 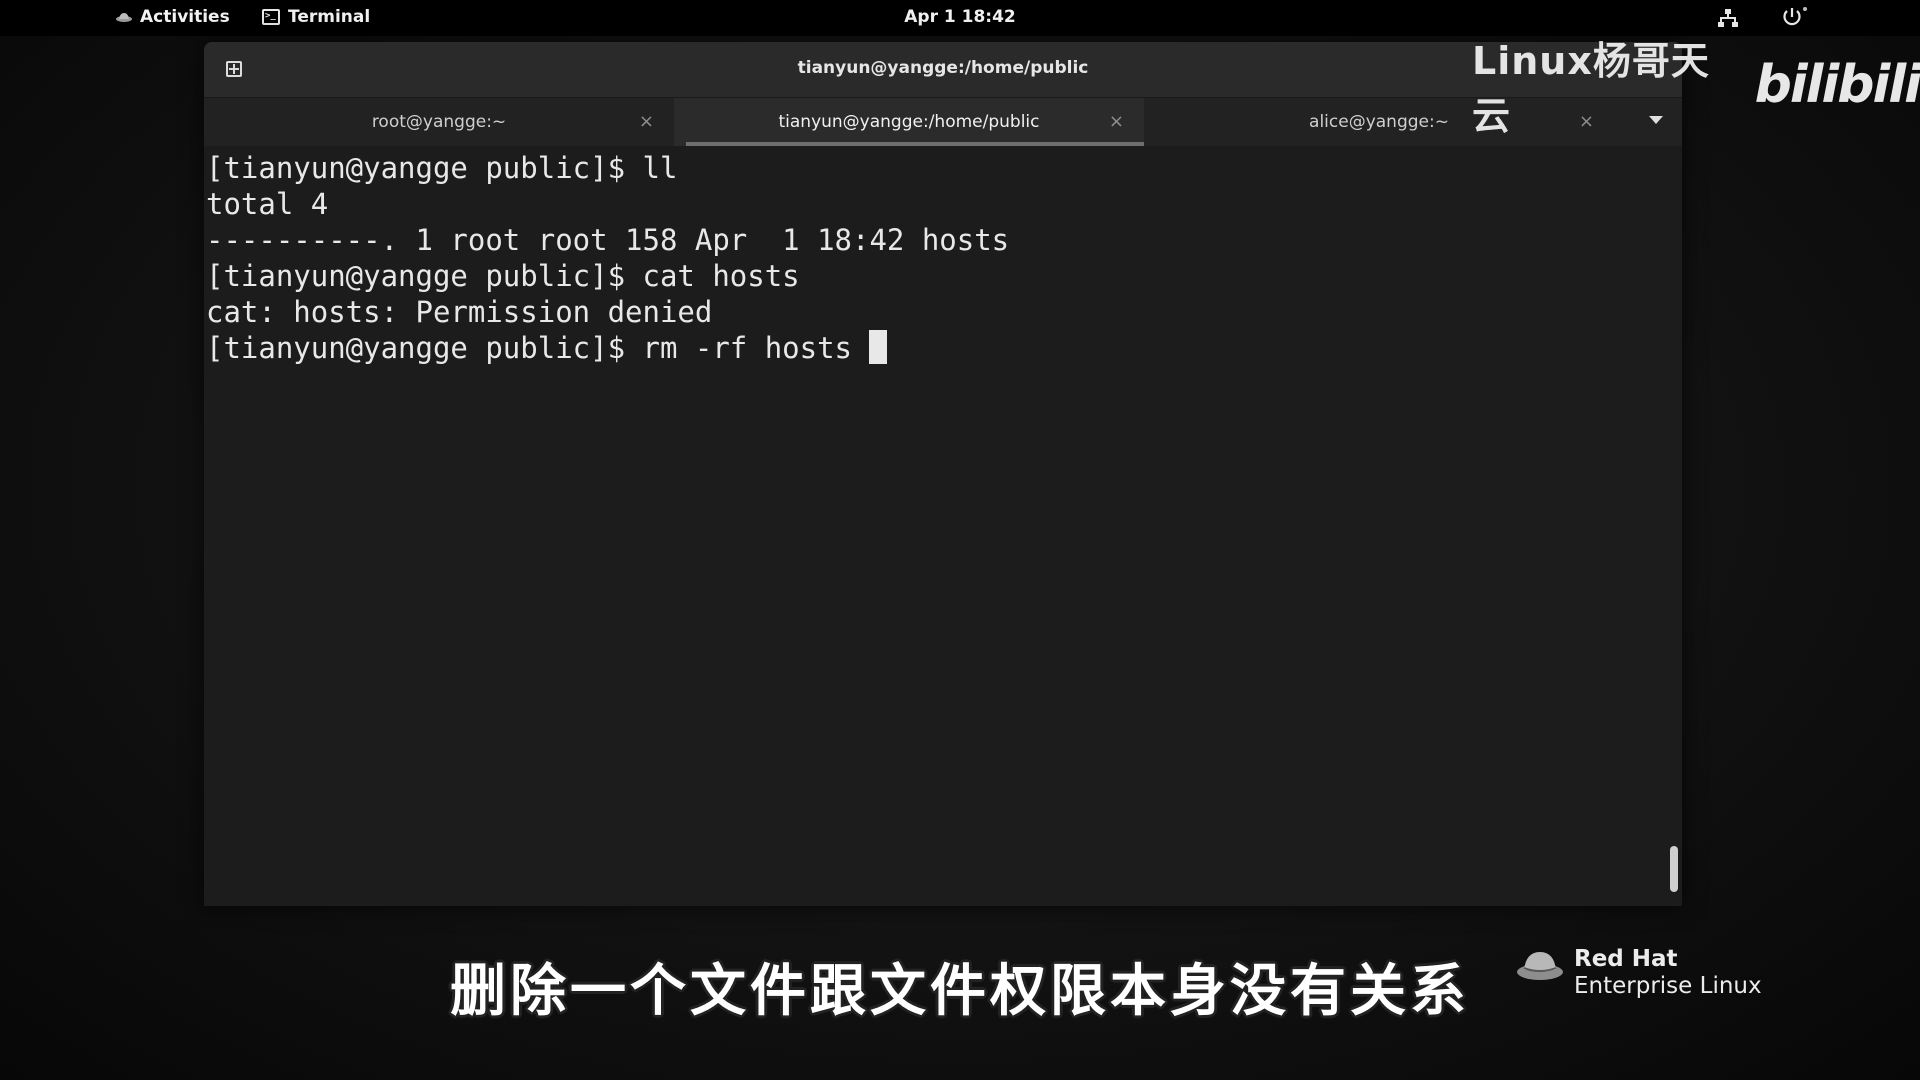 I want to click on app-menu-label: Terminal, so click(x=329, y=17).